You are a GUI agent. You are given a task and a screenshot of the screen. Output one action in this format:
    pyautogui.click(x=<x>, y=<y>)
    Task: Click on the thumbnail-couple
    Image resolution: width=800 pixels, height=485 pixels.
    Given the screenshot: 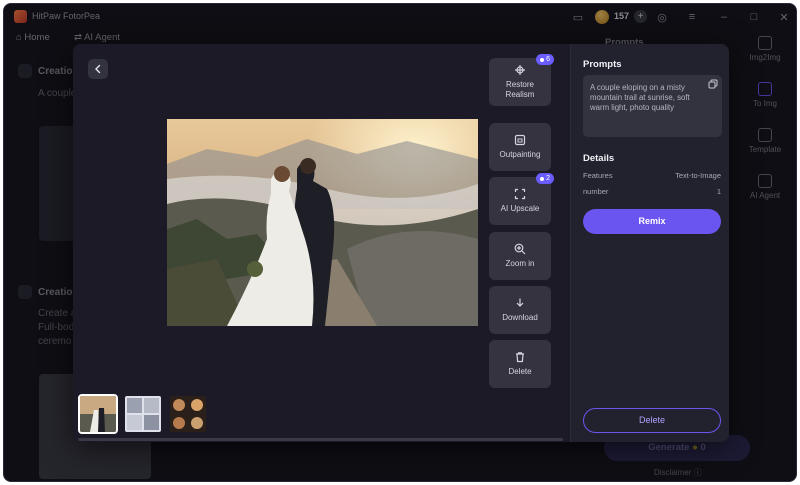 What is the action you would take?
    pyautogui.click(x=98, y=414)
    